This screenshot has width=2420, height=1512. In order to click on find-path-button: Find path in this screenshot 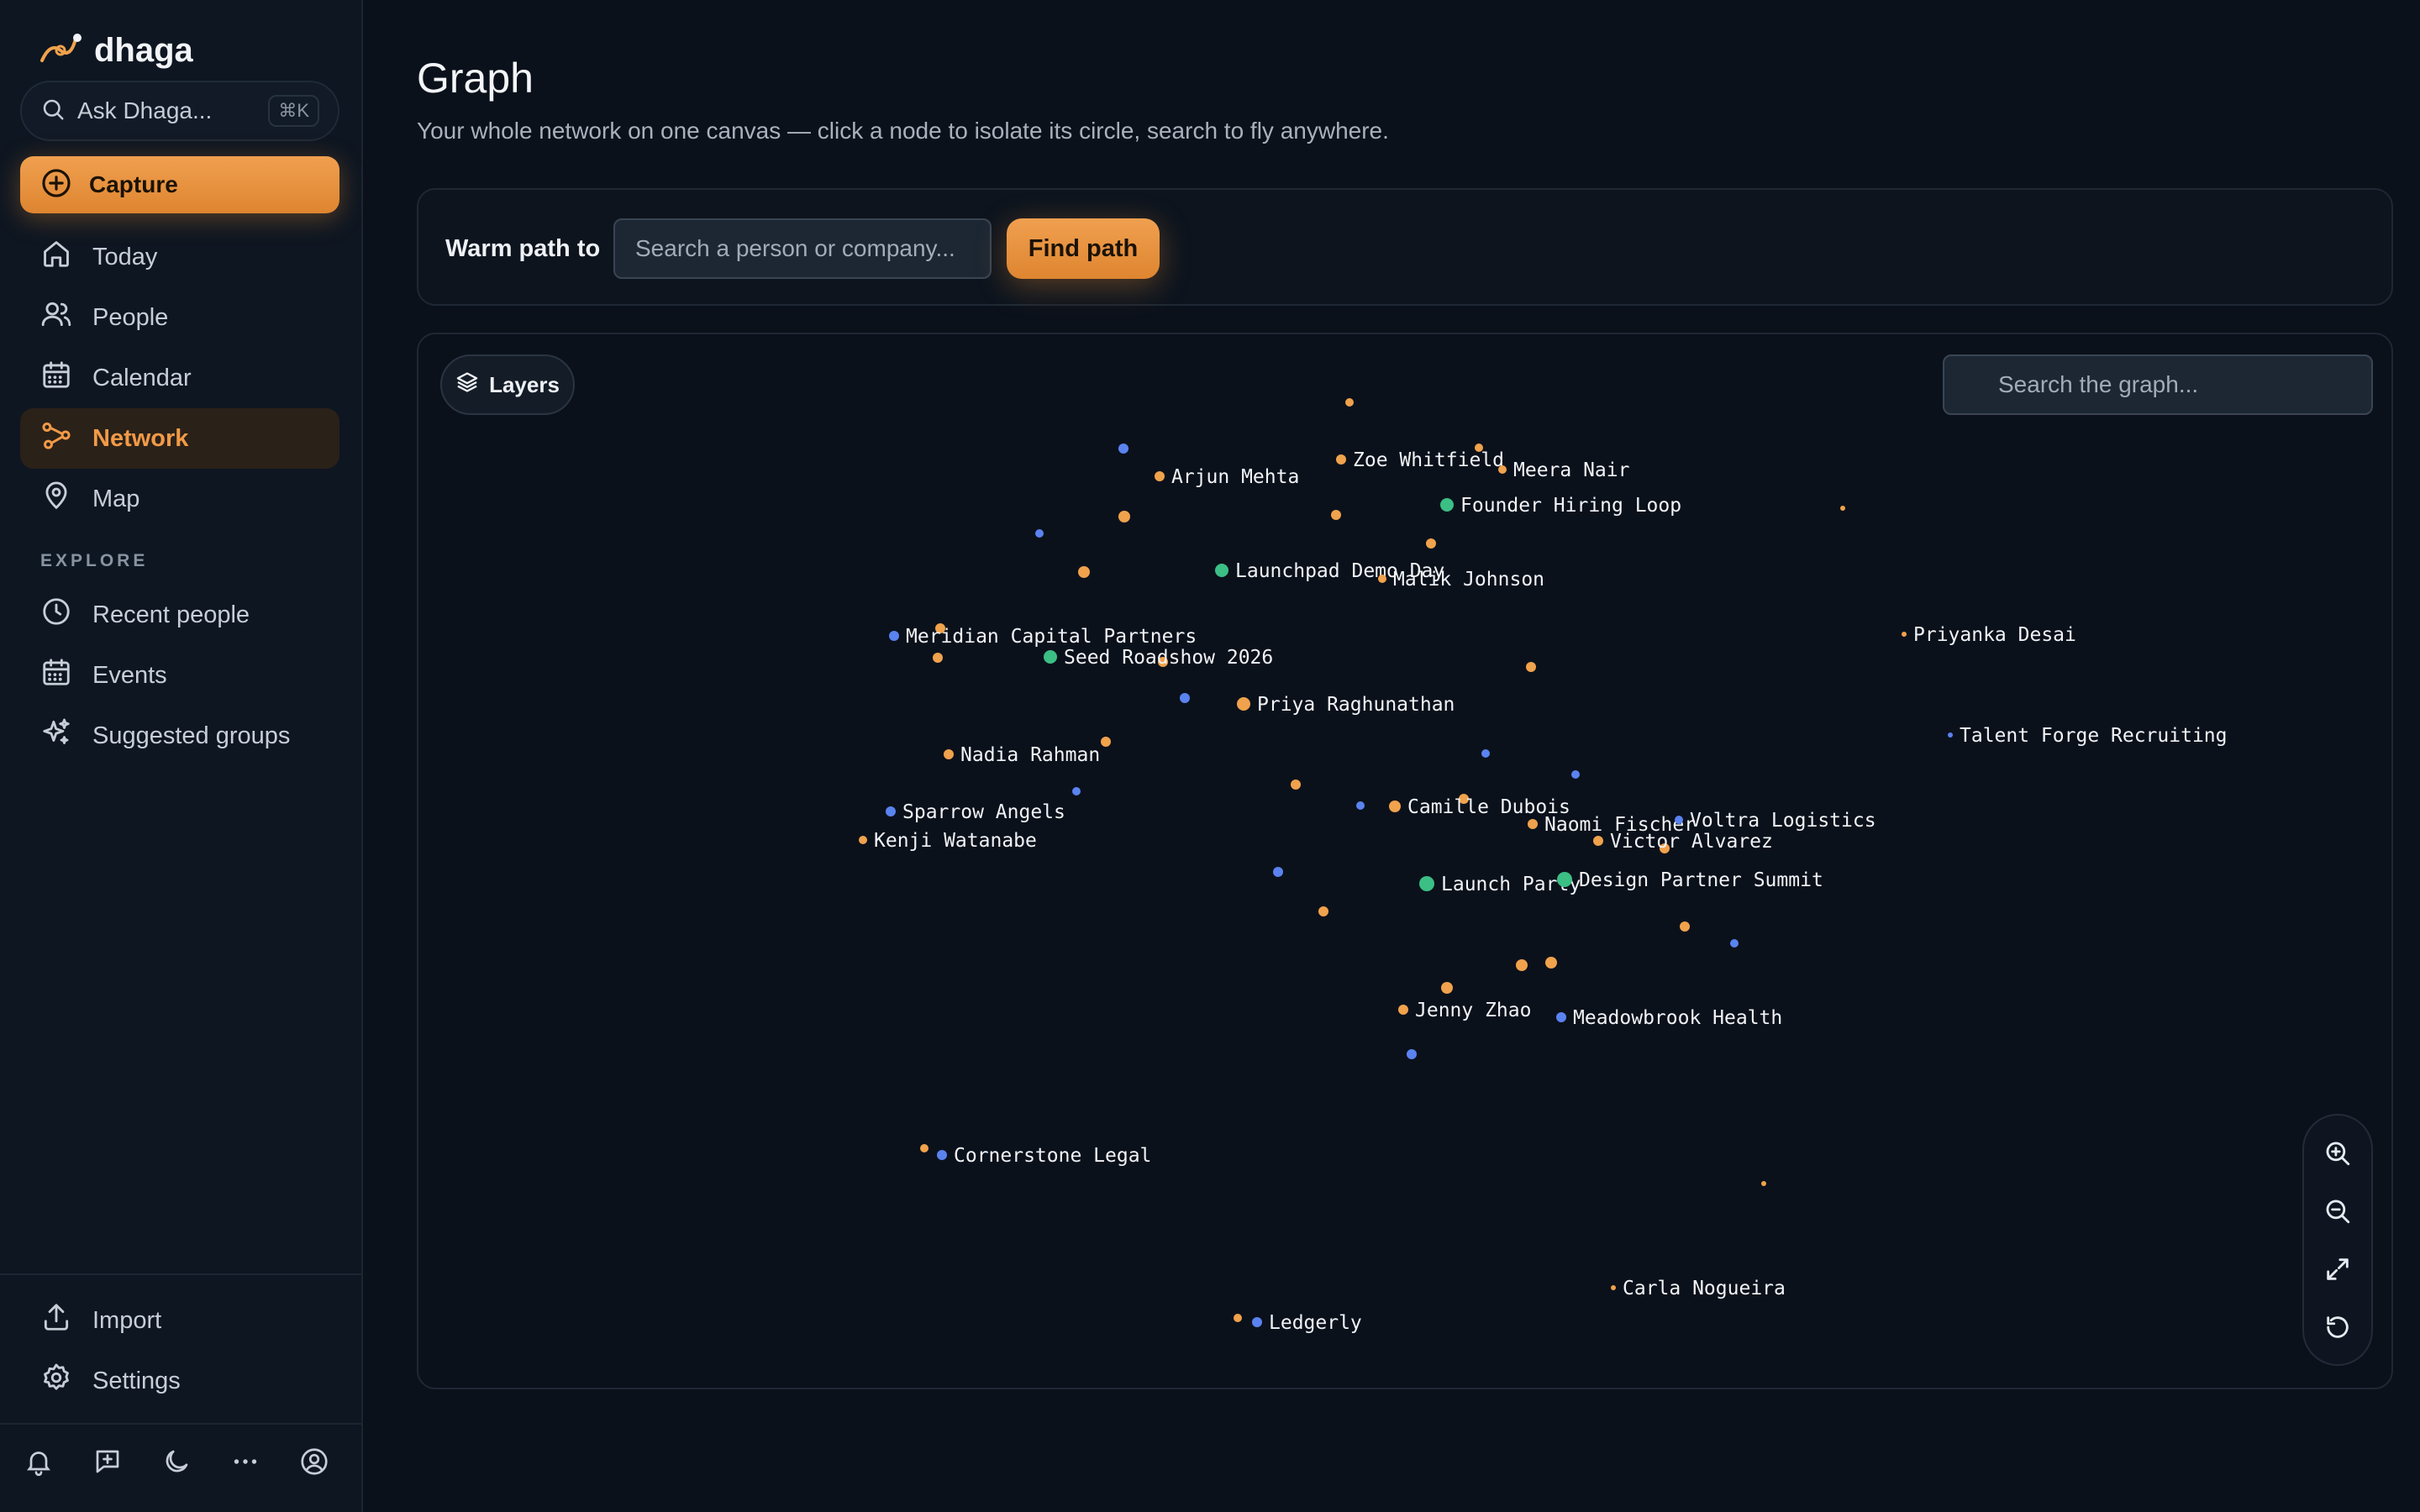, I will do `click(1083, 248)`.